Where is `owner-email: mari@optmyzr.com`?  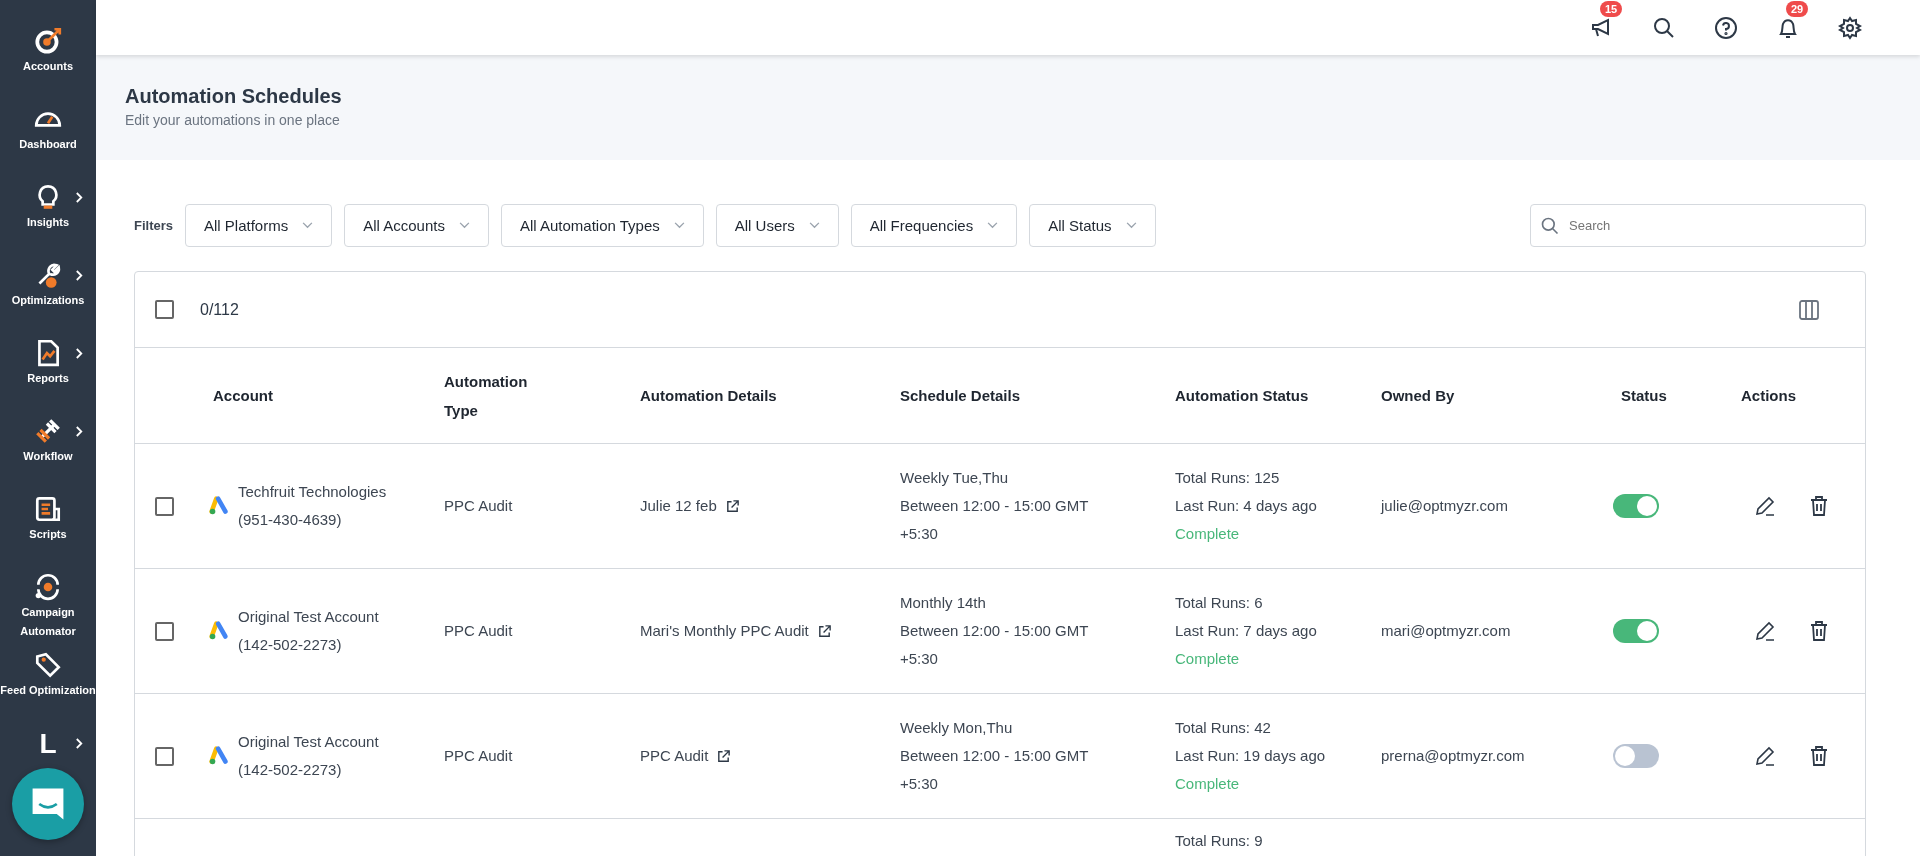 owner-email: mari@optmyzr.com is located at coordinates (1446, 631).